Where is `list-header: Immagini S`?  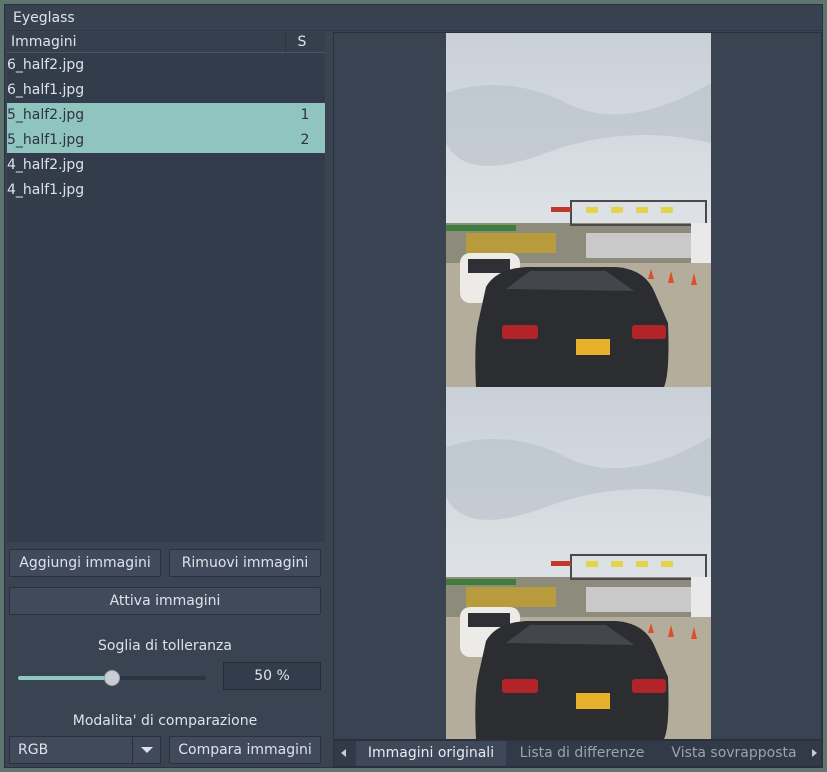
list-header: Immagini S is located at coordinates (166, 42).